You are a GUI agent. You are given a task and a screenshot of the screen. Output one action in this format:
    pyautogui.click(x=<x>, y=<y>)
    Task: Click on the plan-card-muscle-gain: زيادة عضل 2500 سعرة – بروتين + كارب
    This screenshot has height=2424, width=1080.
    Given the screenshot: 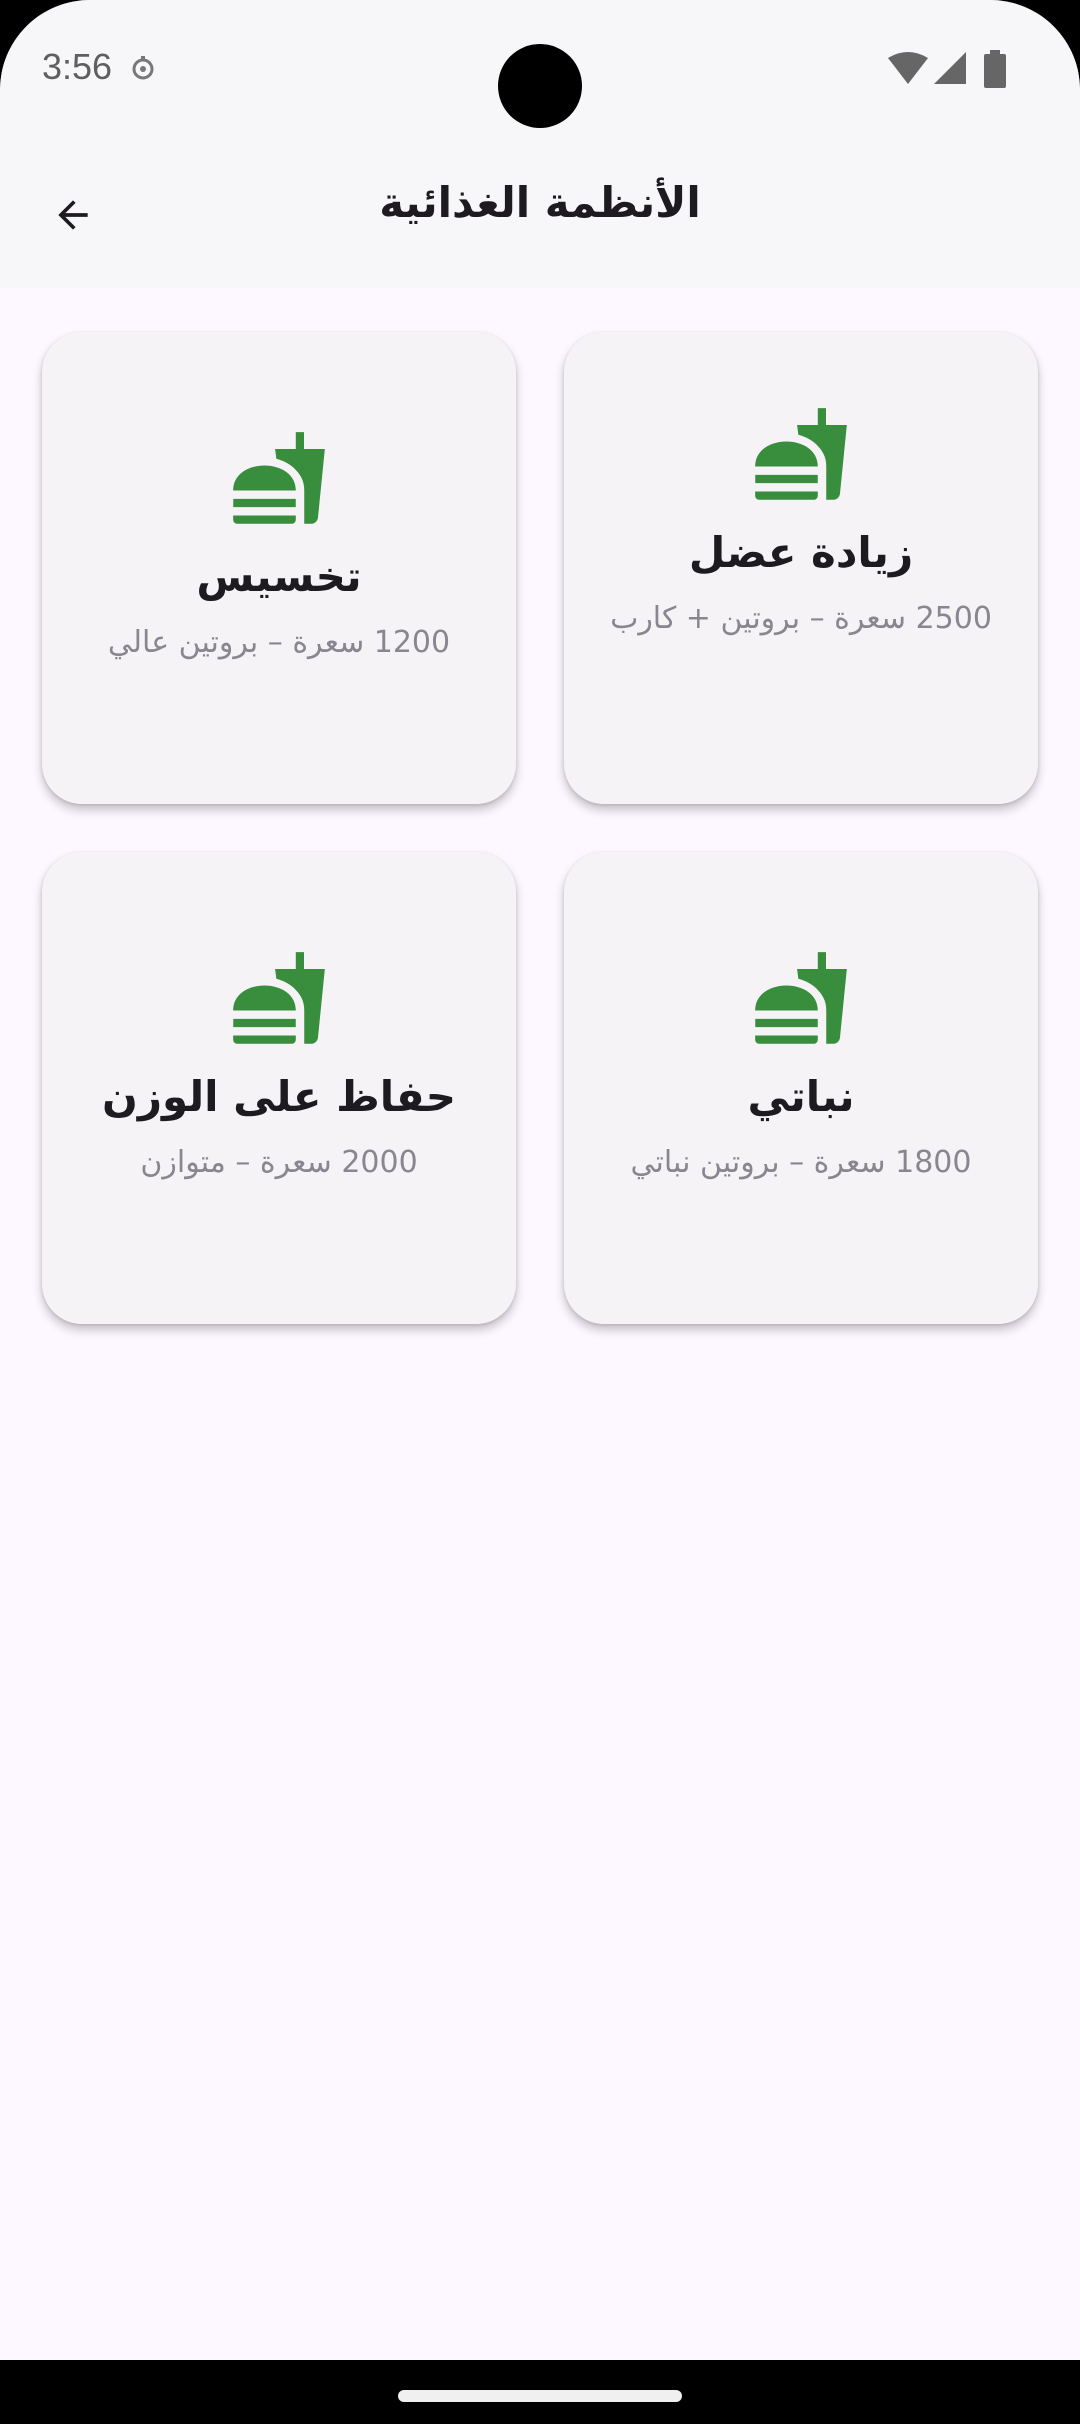 What is the action you would take?
    pyautogui.click(x=801, y=568)
    